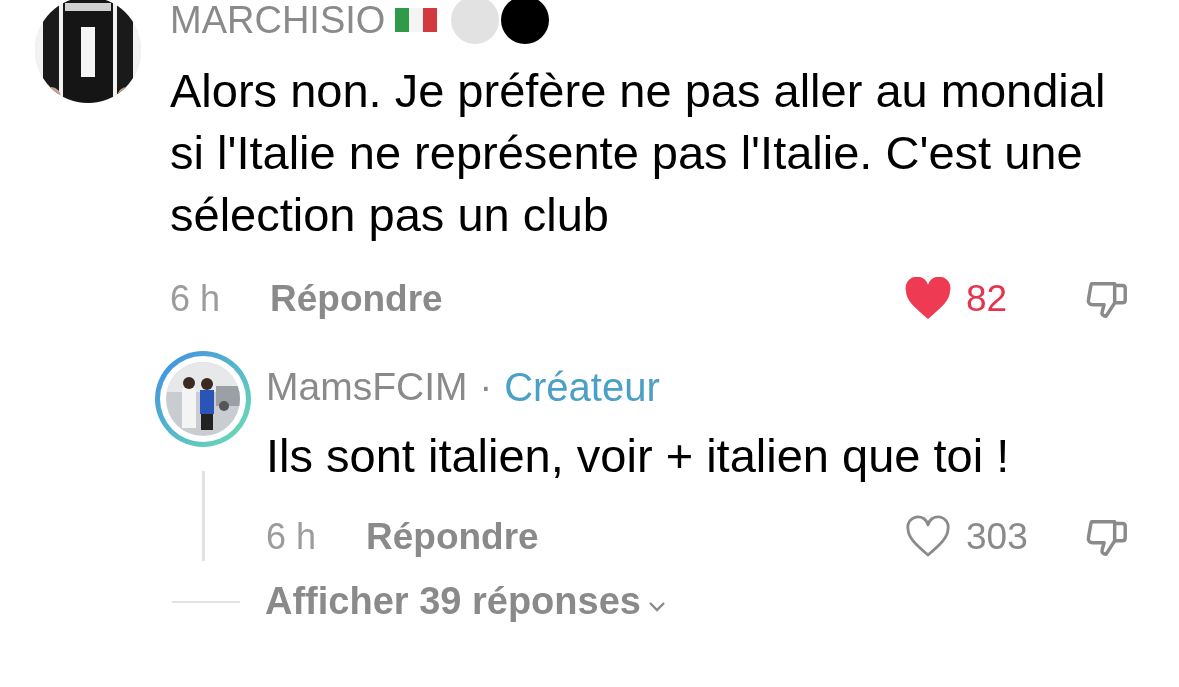  I want to click on reply-text: Ils sont italien, voir + italien que toi !, so click(638, 456).